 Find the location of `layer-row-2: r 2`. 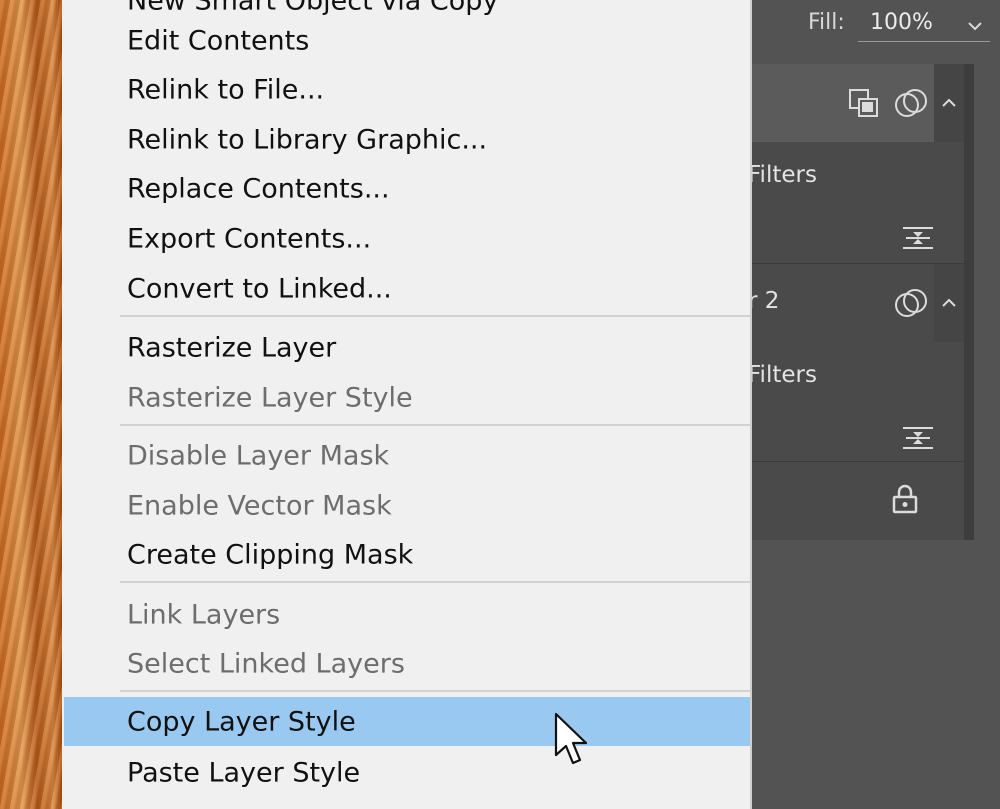

layer-row-2: r 2 is located at coordinates (856, 303).